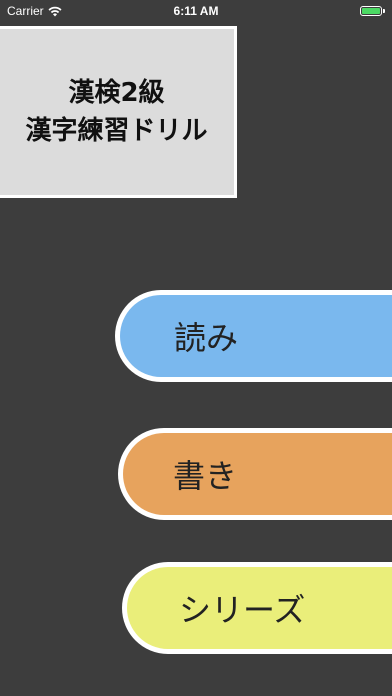 Image resolution: width=392 pixels, height=696 pixels. What do you see at coordinates (255, 474) in the screenshot?
I see `writing-button: 書き` at bounding box center [255, 474].